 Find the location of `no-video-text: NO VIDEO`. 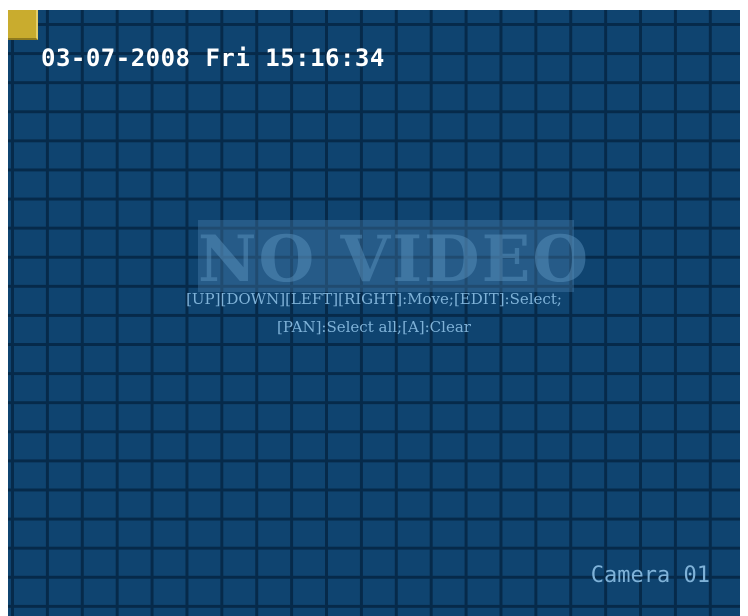

no-video-text: NO VIDEO is located at coordinates (394, 259).